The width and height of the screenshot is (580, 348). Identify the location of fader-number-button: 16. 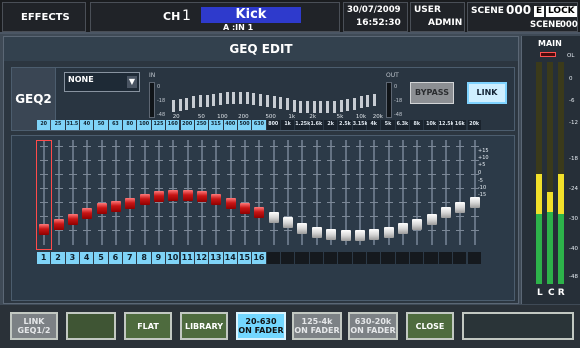
(259, 258).